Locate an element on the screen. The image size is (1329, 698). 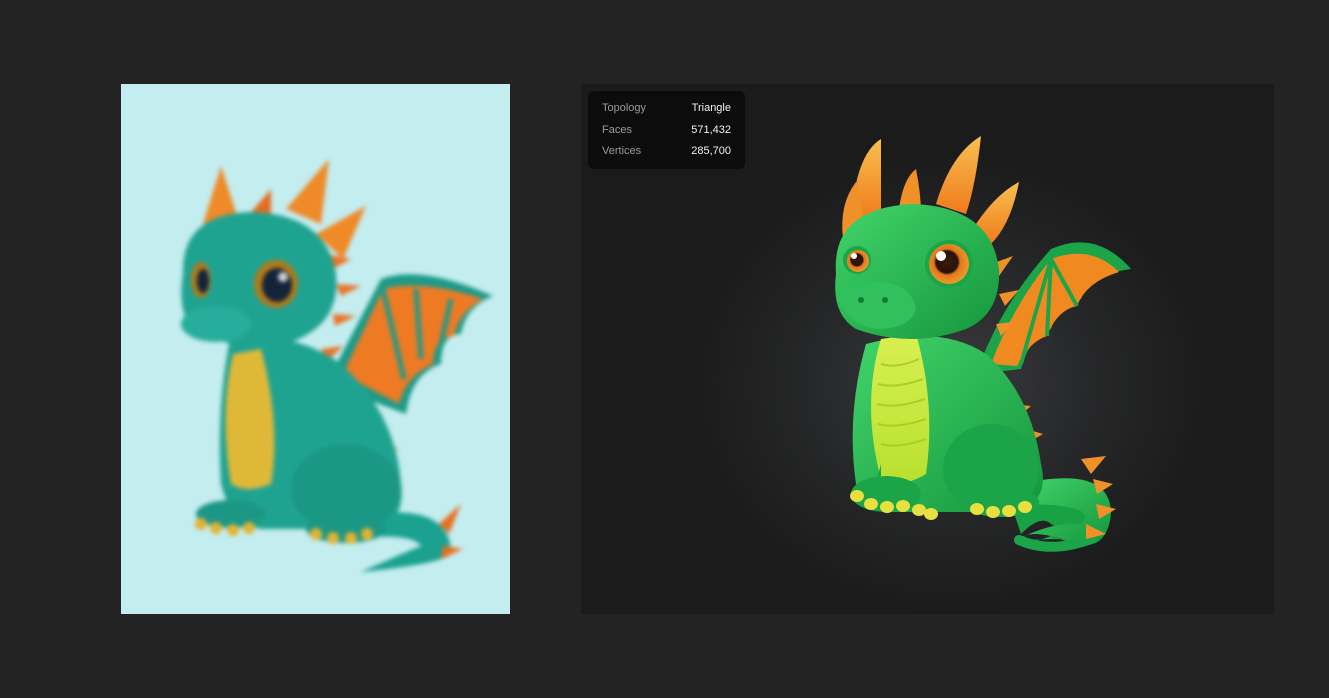
input-dragon-image is located at coordinates (337, 365).